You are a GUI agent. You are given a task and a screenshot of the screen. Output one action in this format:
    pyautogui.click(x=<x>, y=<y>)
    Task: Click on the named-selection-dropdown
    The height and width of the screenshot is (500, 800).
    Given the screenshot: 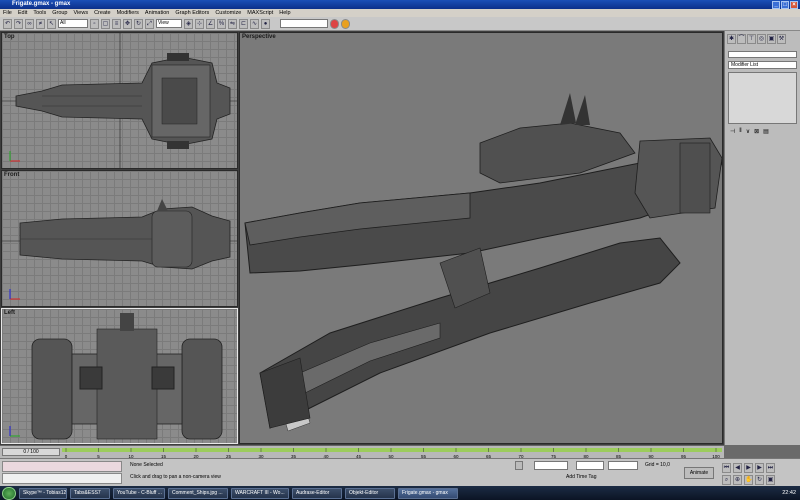 What is the action you would take?
    pyautogui.click(x=304, y=23)
    